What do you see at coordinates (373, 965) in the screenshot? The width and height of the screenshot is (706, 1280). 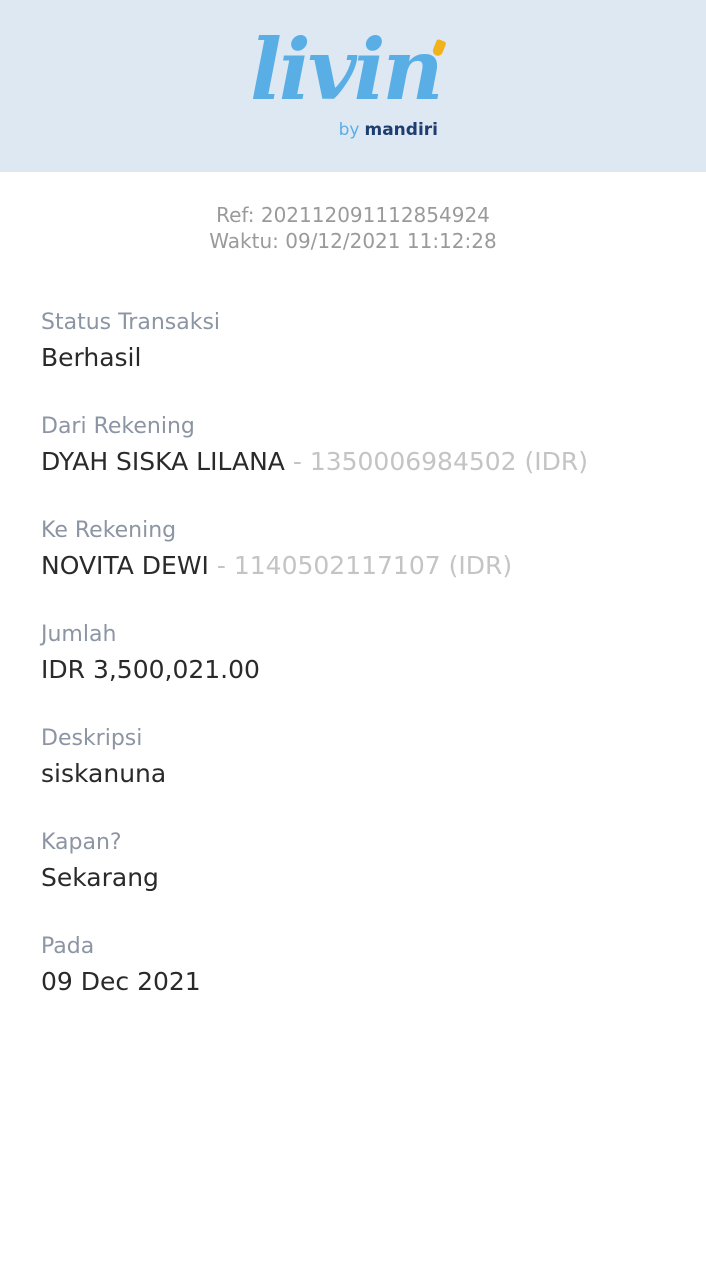 I see `date-field: Pada 09 Dec 2021` at bounding box center [373, 965].